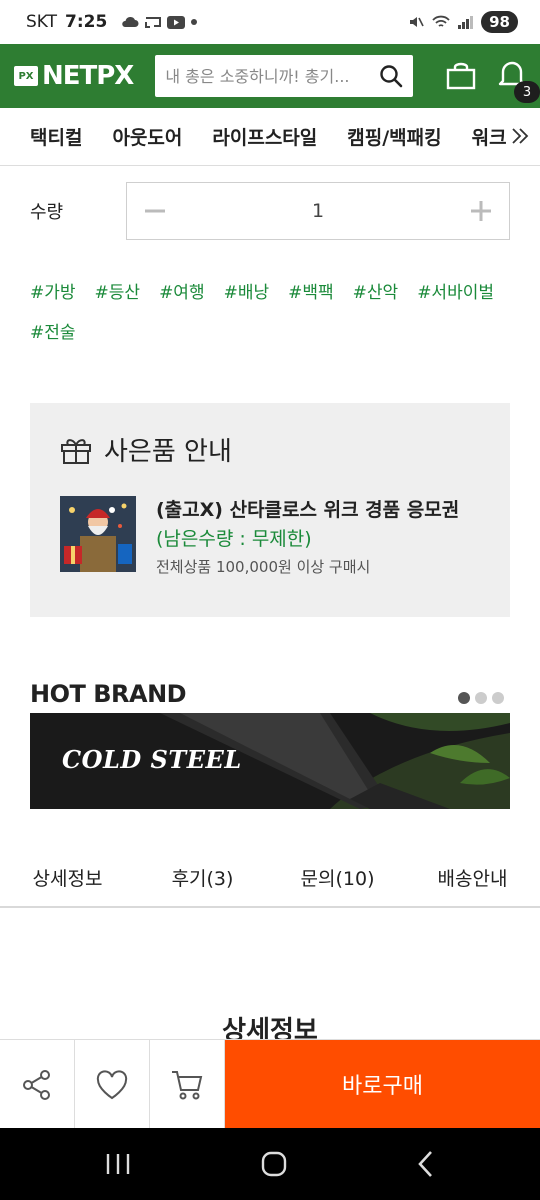 Image resolution: width=540 pixels, height=1200 pixels. I want to click on carousel-dots, so click(481, 698).